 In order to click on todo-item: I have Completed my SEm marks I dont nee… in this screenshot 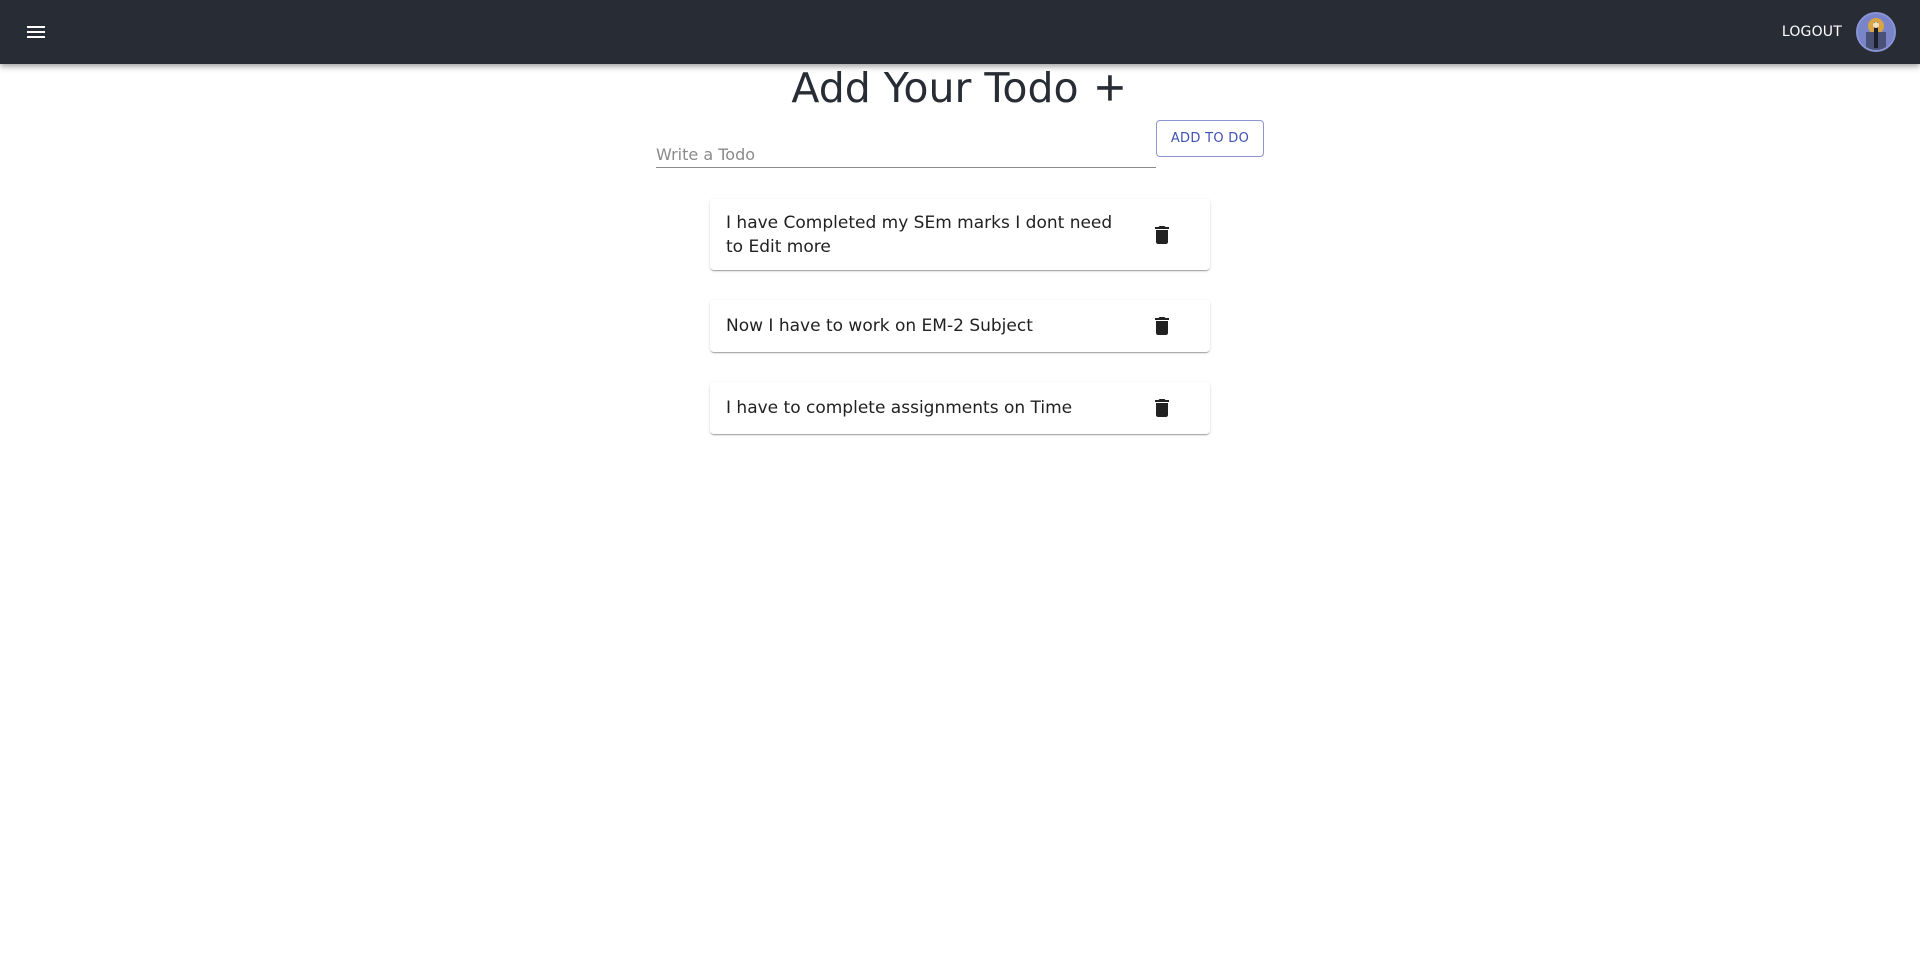, I will do `click(960, 234)`.